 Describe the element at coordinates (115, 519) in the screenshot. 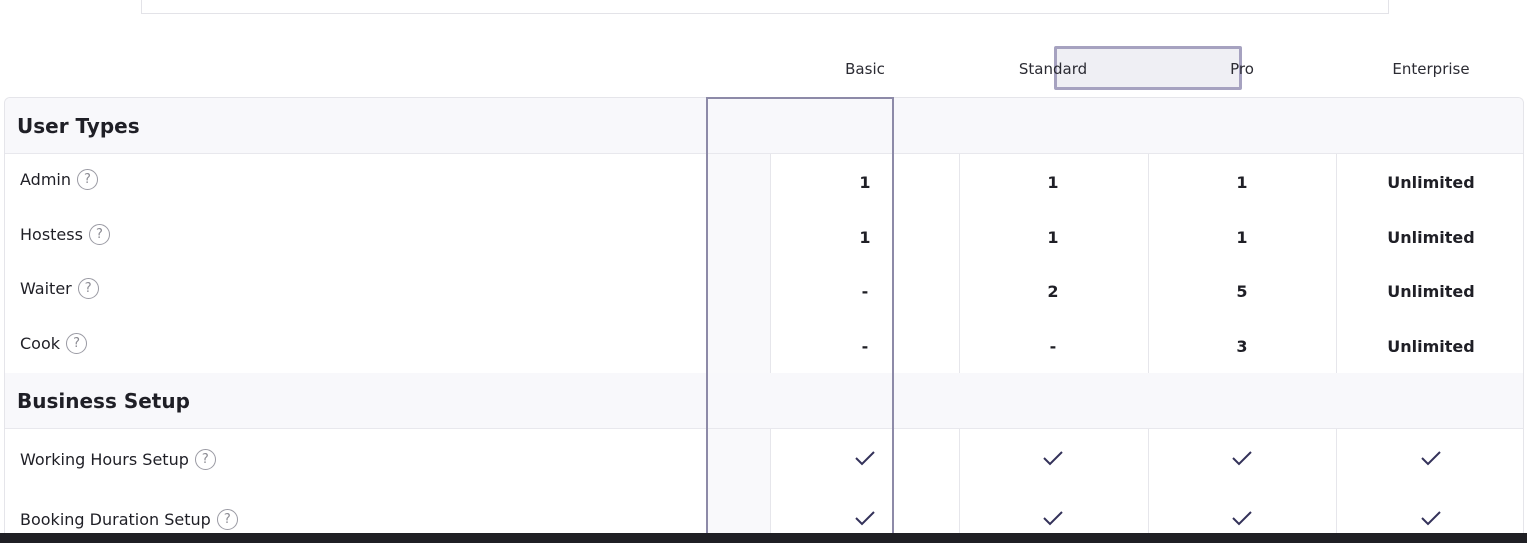

I see `feature-name: Booking Duration Setup` at that location.